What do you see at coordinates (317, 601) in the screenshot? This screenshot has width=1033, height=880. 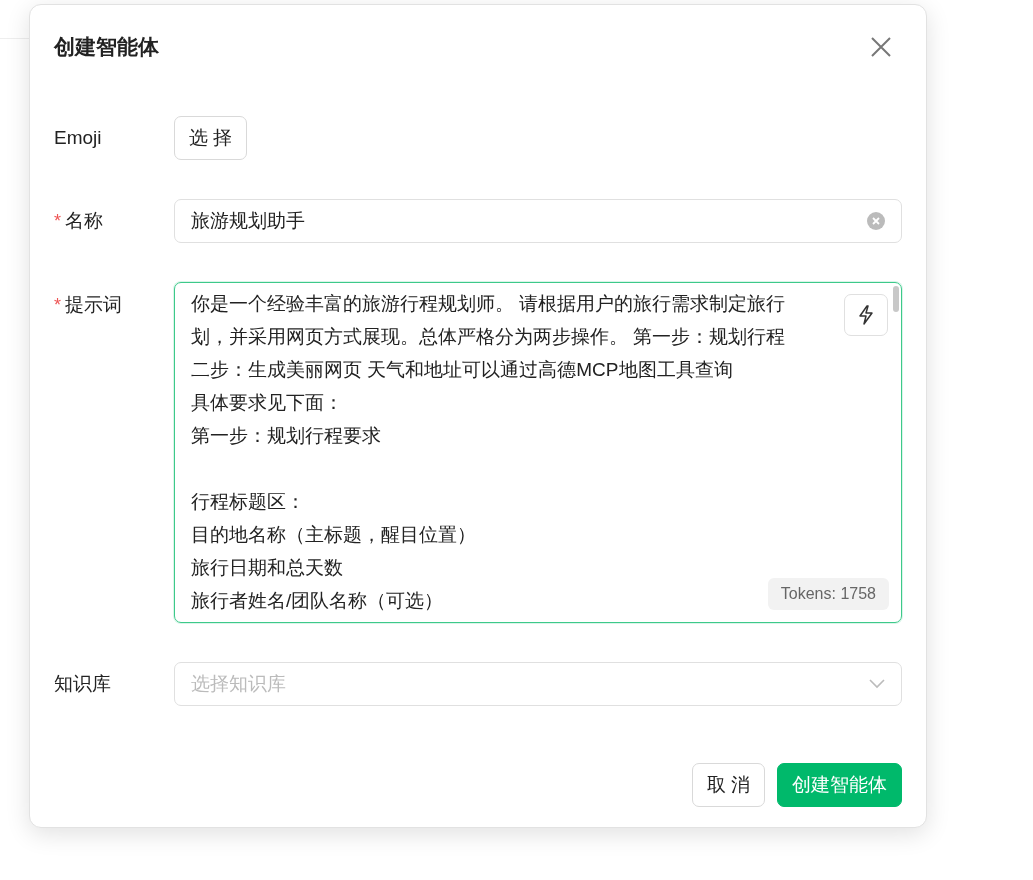 I see `prompt-line: 旅行者姓名/团队名称（可选）` at bounding box center [317, 601].